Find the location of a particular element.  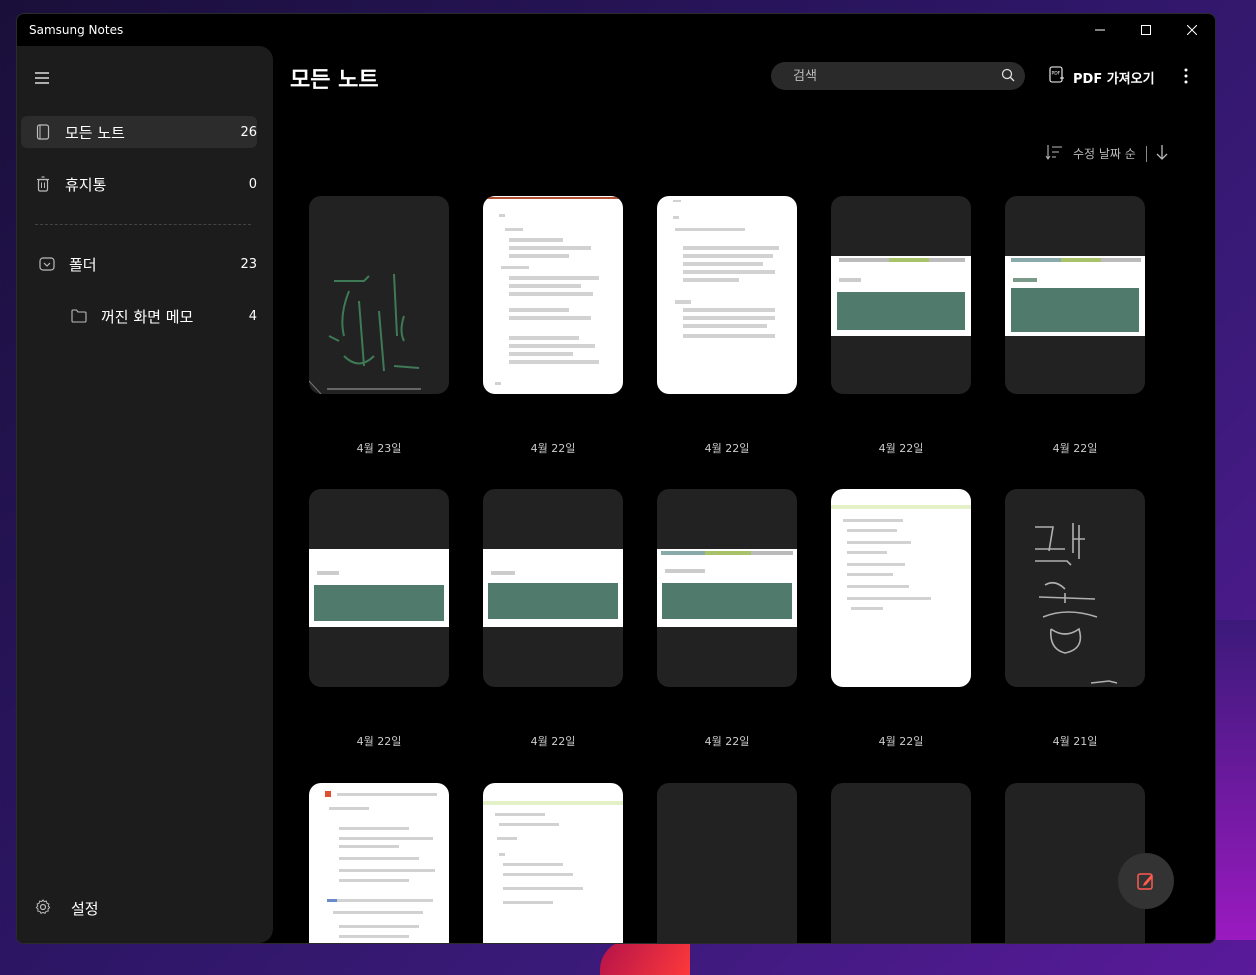

trash-icon is located at coordinates (43, 184).